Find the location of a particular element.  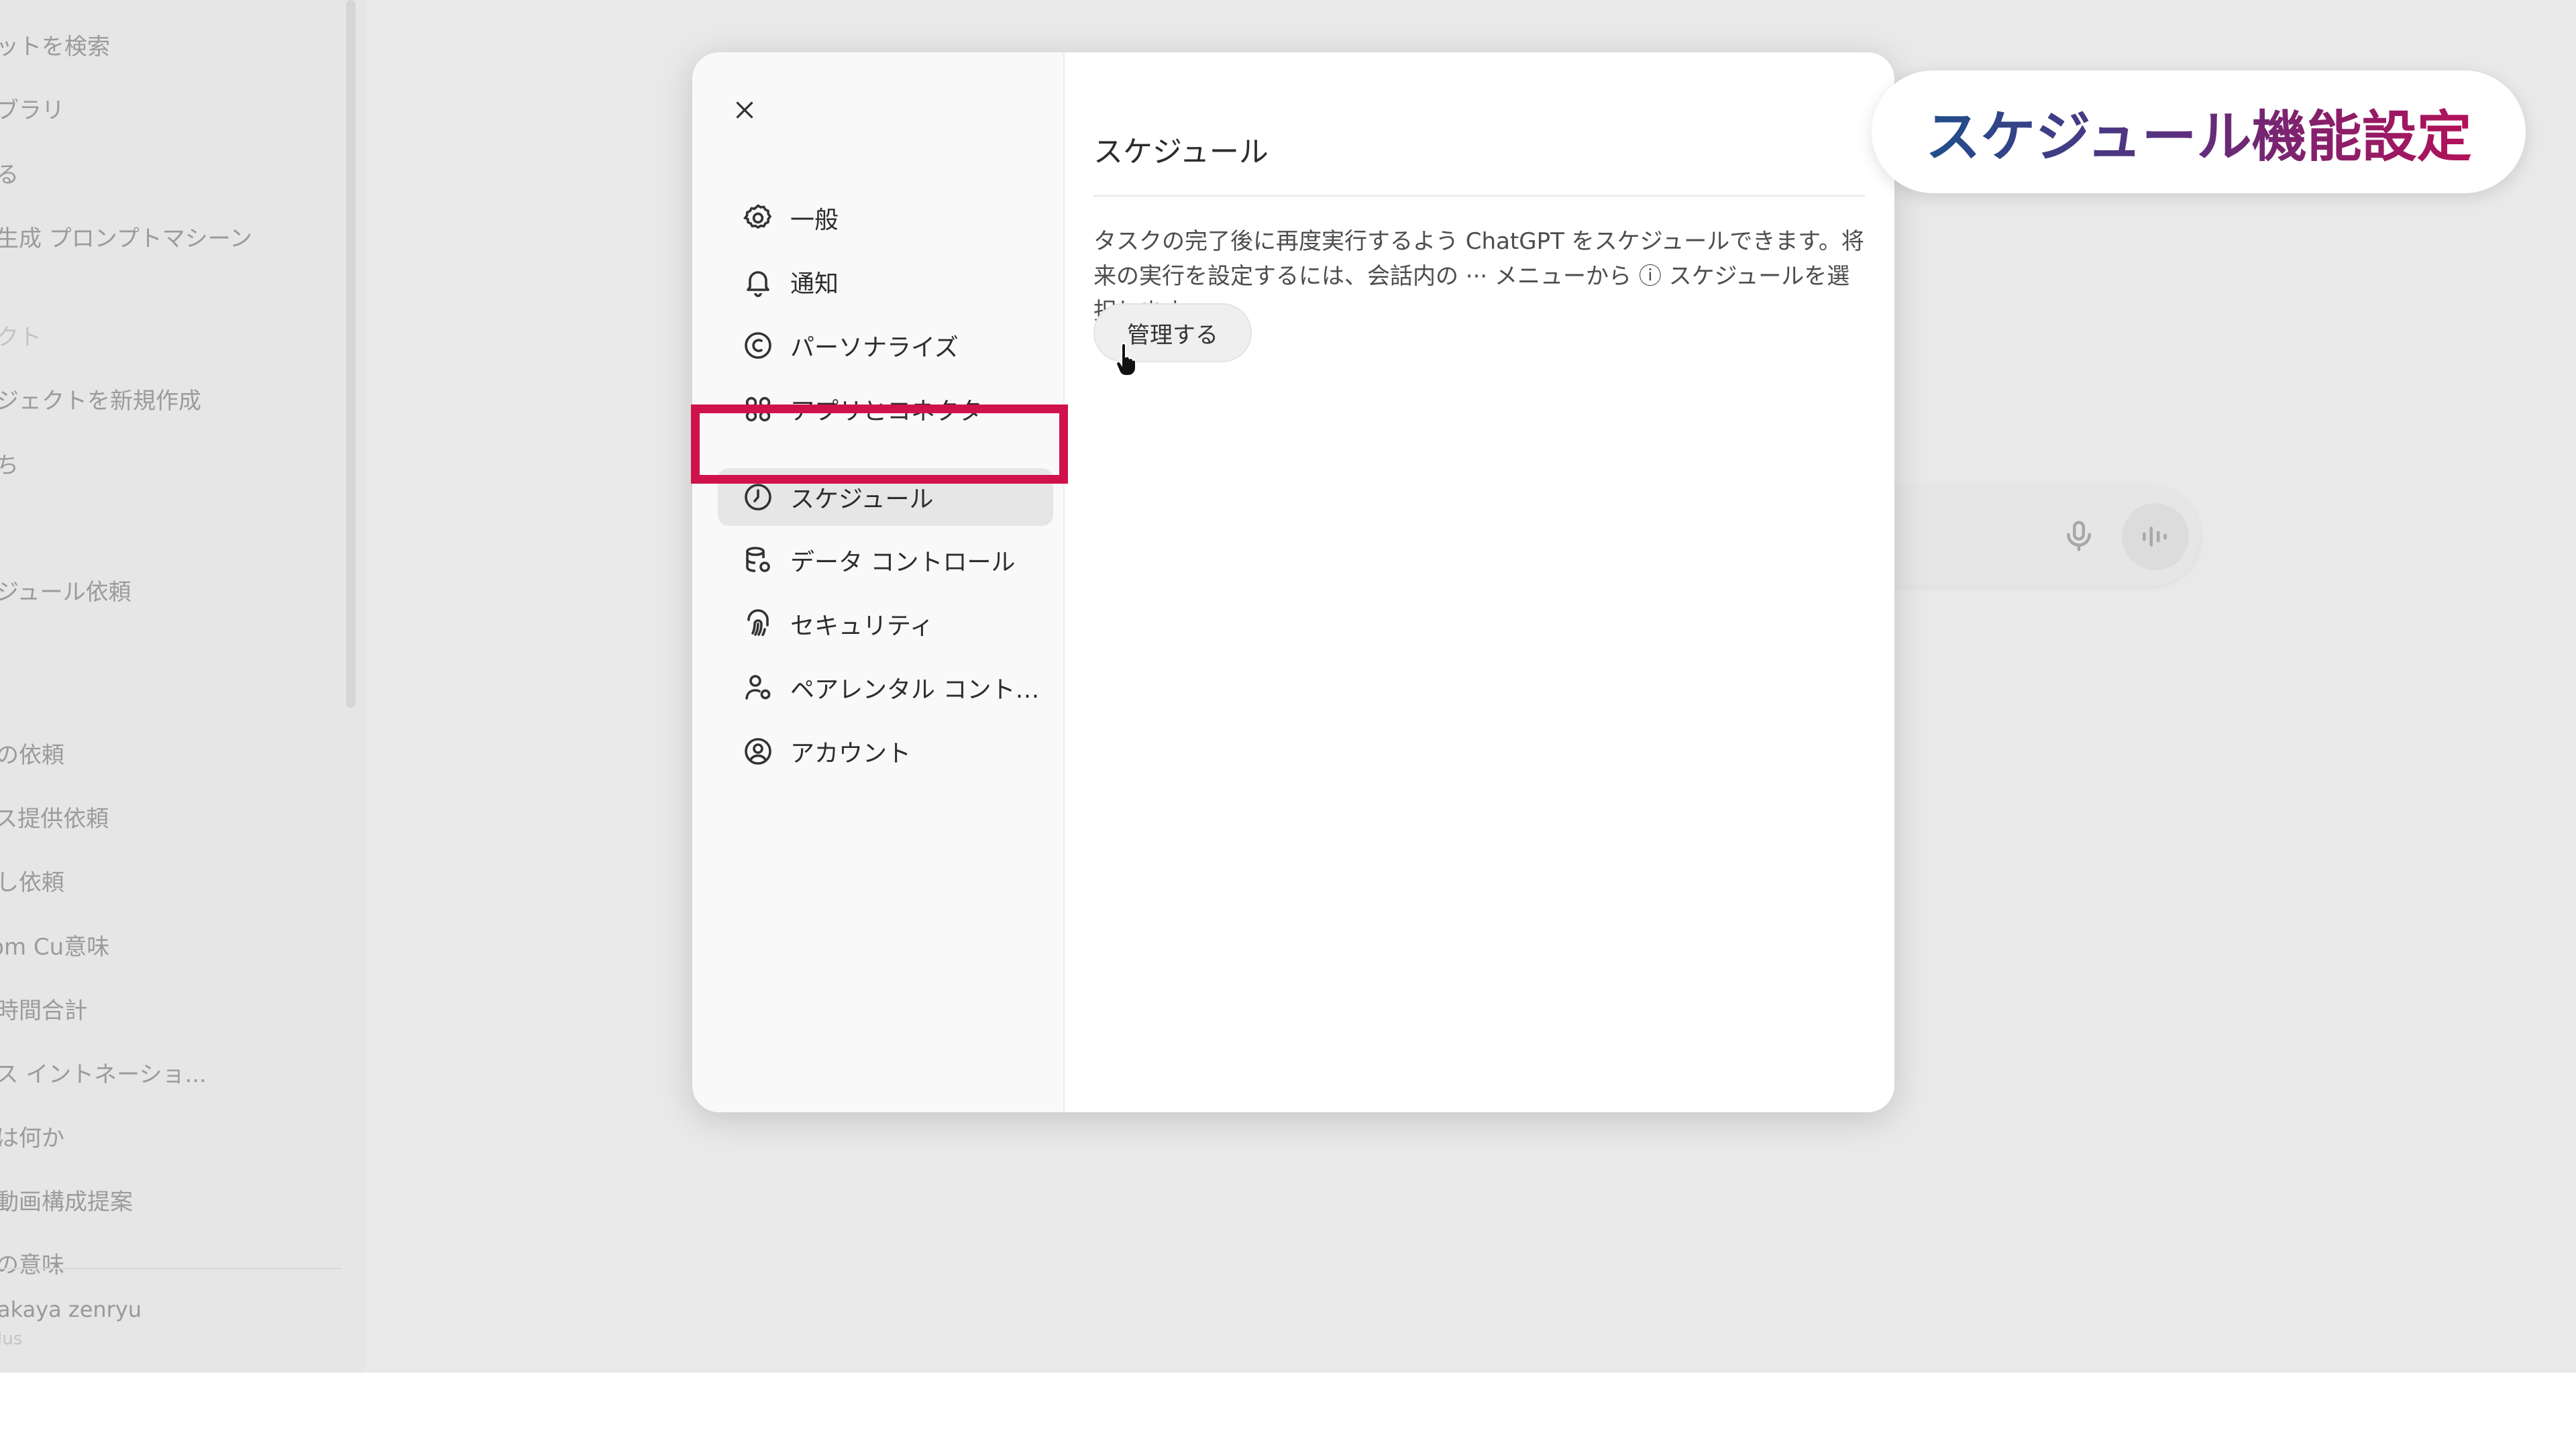

parental-icon is located at coordinates (758, 687).